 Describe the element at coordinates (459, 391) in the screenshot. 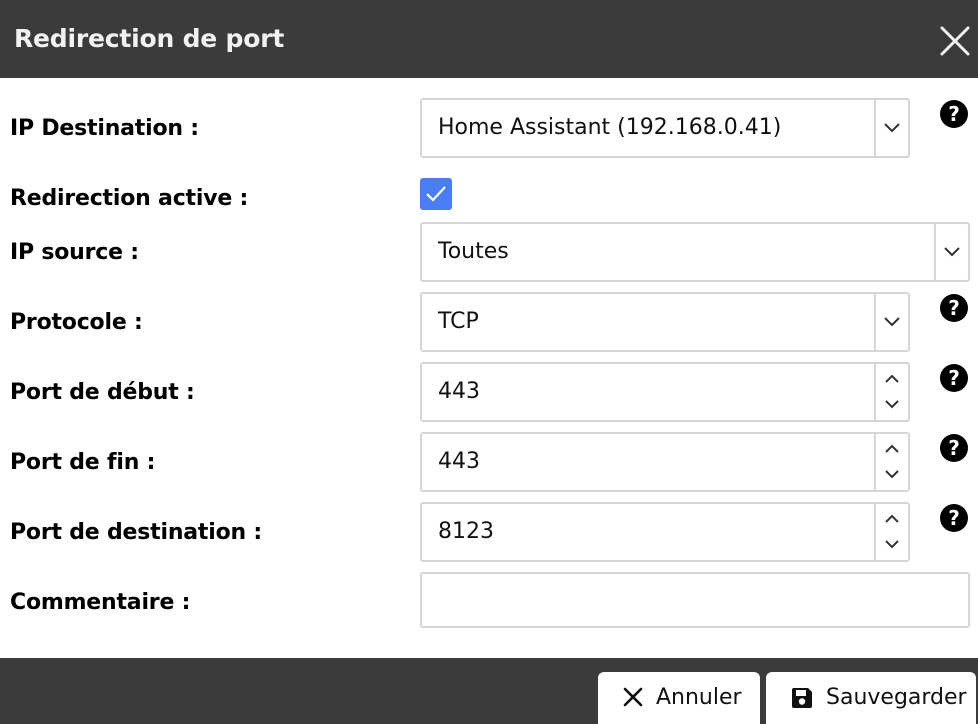

I see `port-debut-value: 443` at that location.